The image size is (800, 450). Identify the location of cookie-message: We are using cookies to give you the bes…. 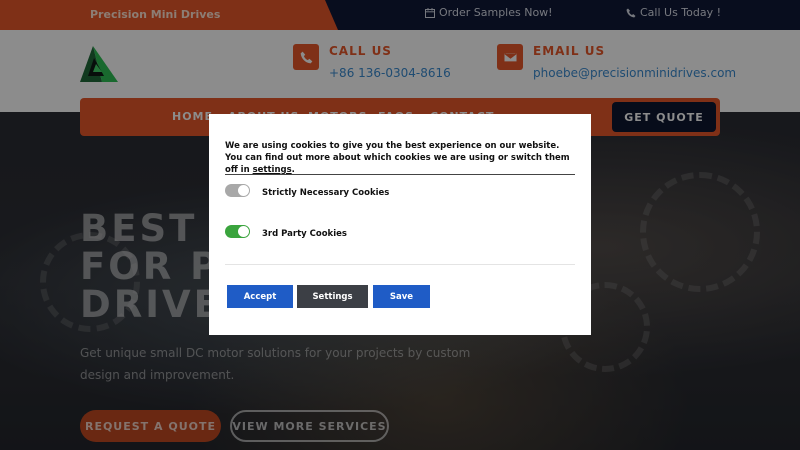
(402, 158).